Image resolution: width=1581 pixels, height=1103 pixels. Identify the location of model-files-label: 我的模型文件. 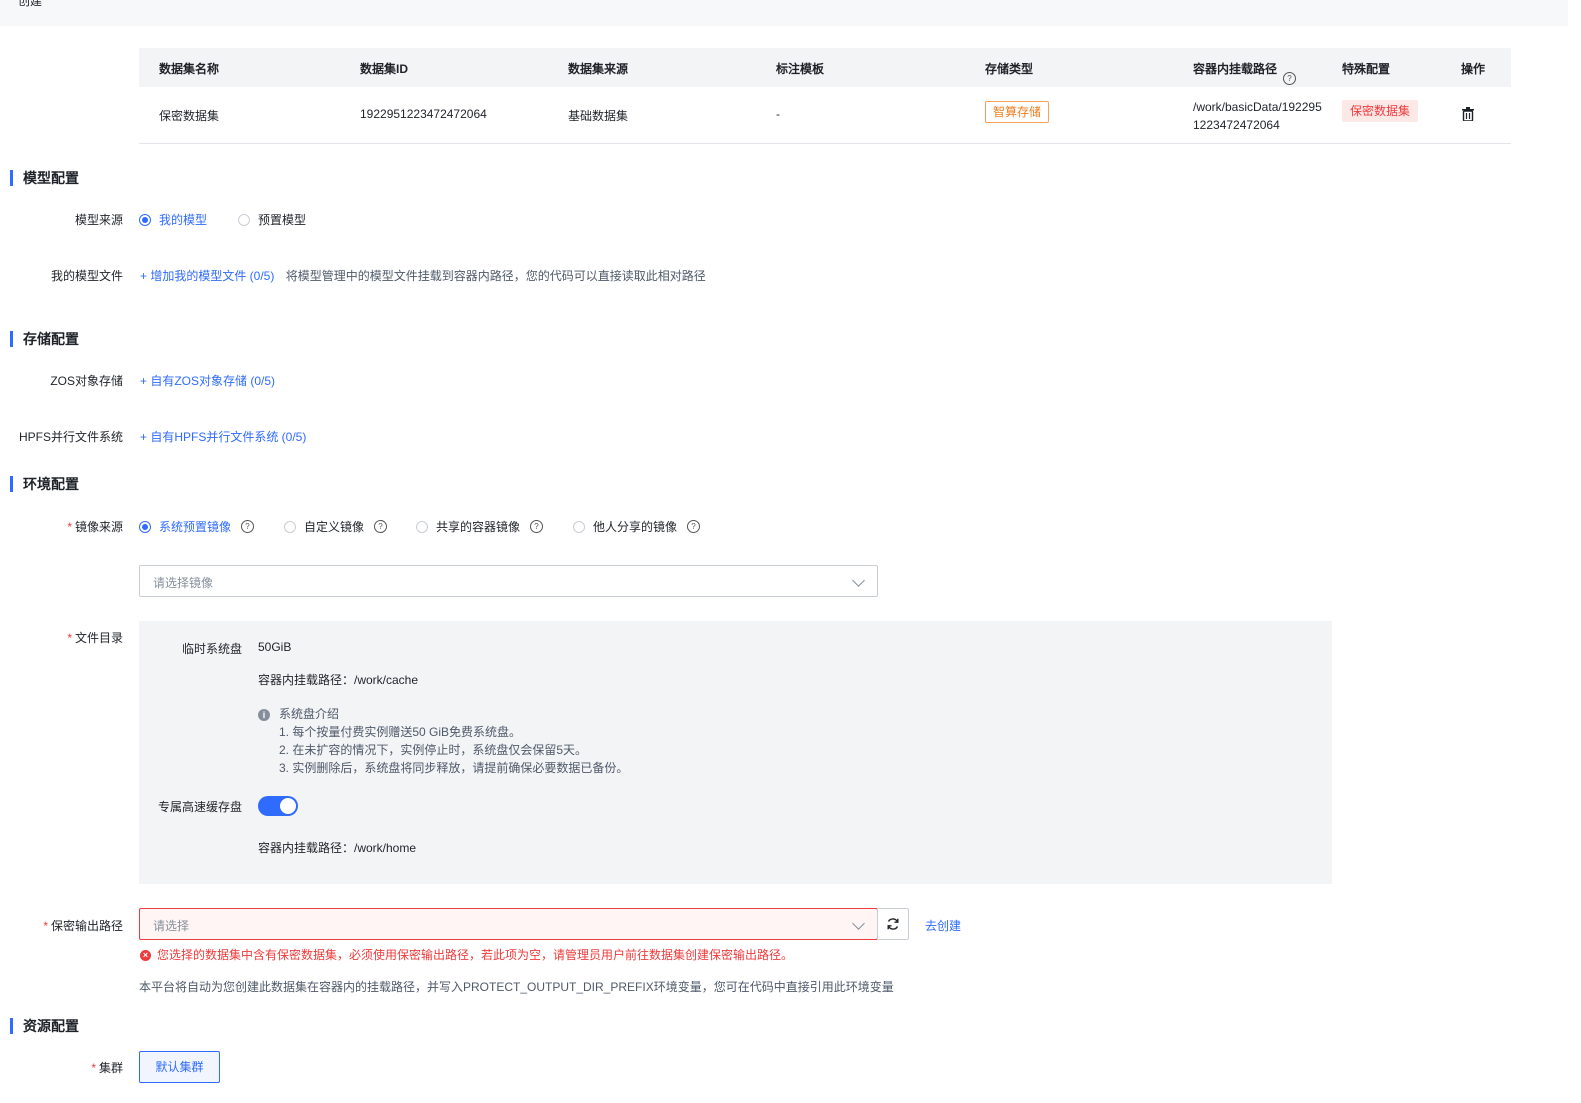
(86, 276).